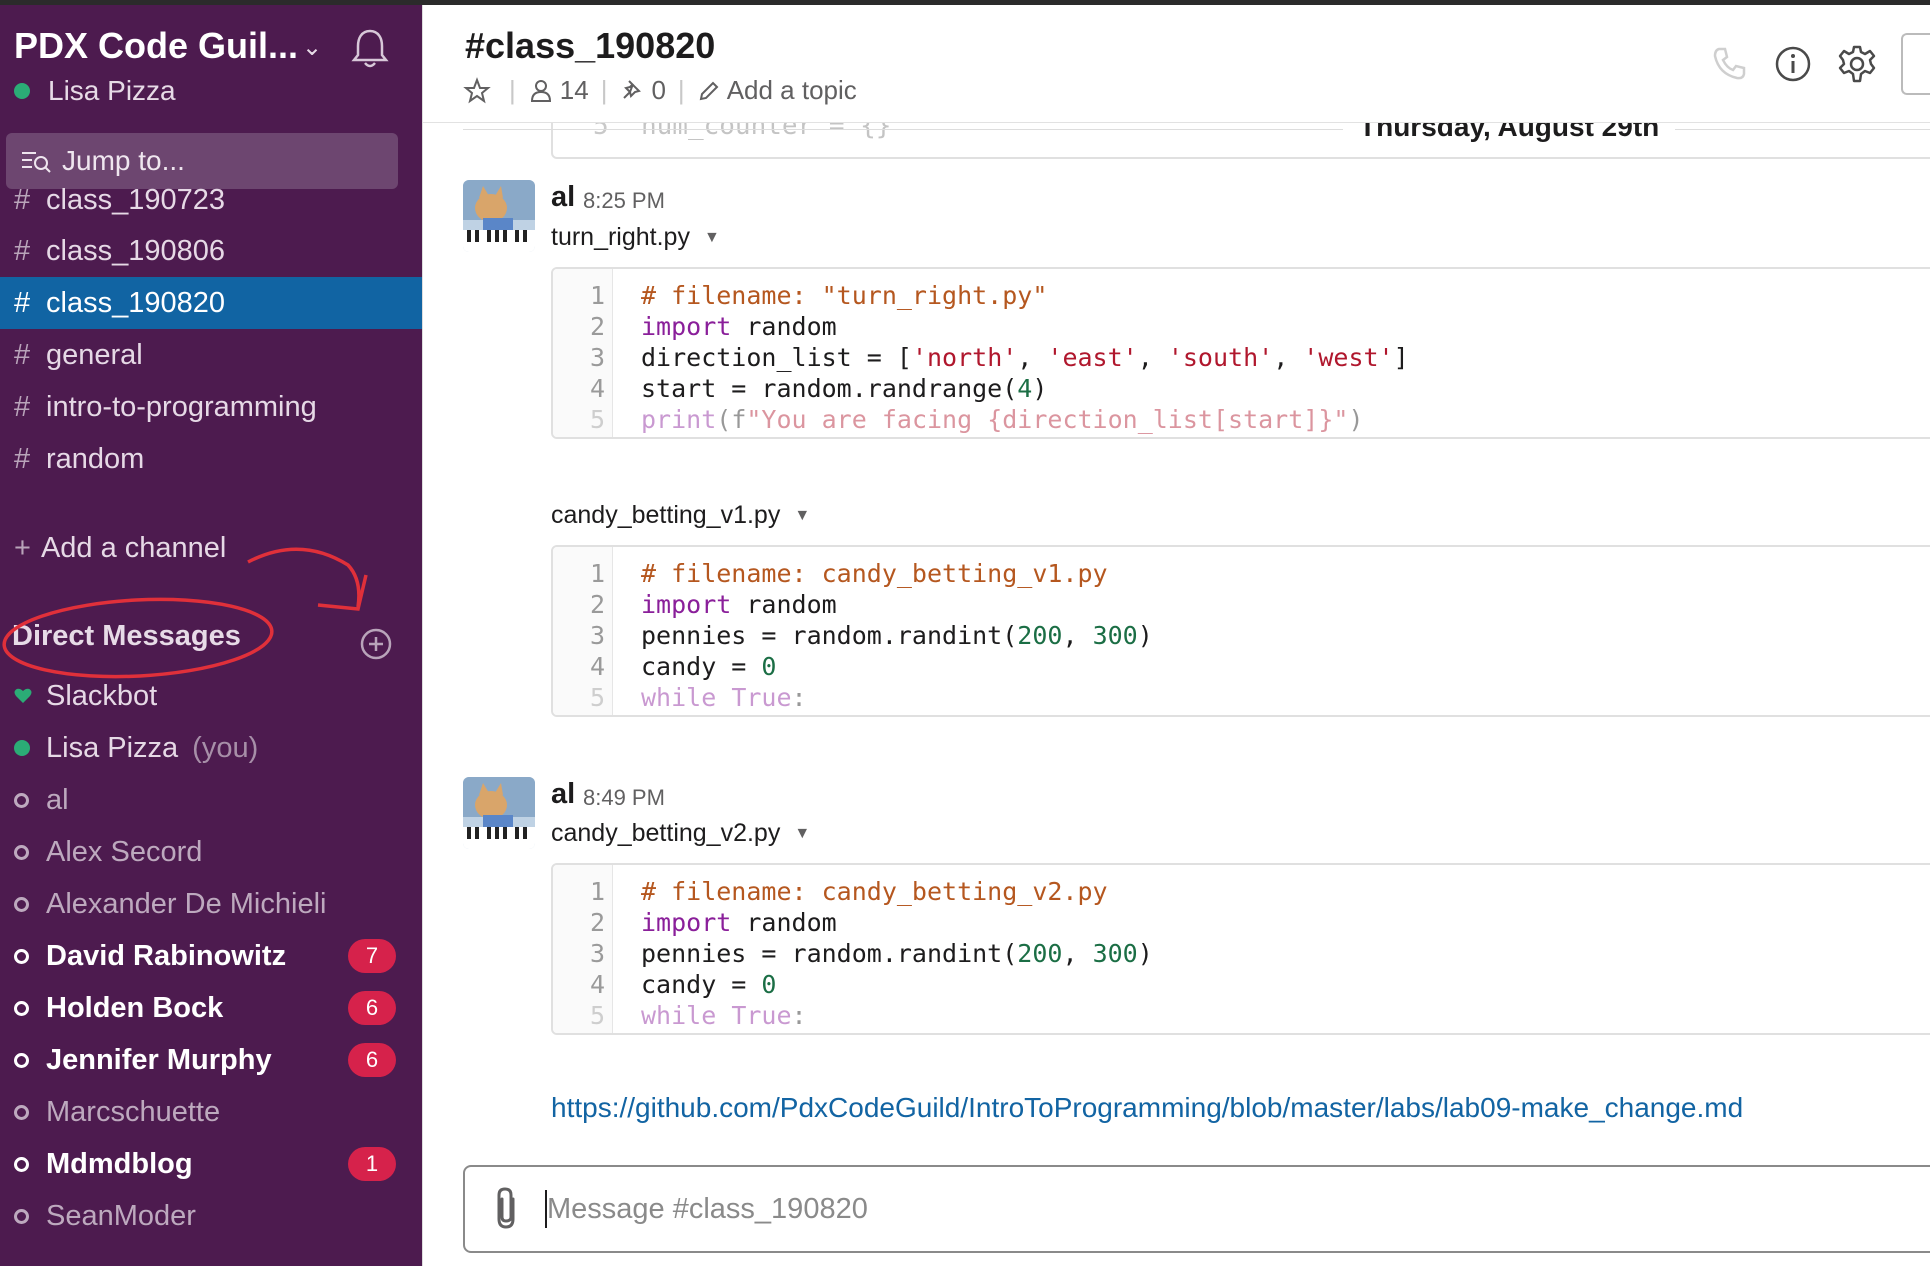 The height and width of the screenshot is (1266, 1930). I want to click on dm-name: Alexander De Michieli, so click(186, 903).